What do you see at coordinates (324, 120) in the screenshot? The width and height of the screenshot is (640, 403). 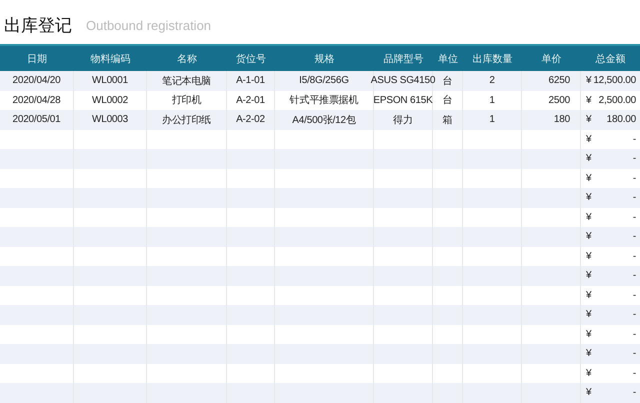 I see `table-cell: A4/500张/12包` at bounding box center [324, 120].